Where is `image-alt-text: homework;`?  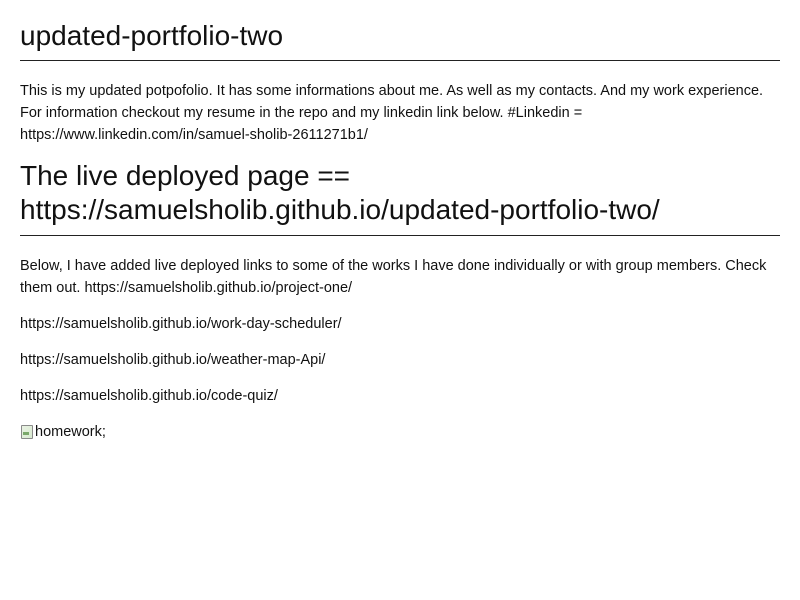
image-alt-text: homework; is located at coordinates (70, 432).